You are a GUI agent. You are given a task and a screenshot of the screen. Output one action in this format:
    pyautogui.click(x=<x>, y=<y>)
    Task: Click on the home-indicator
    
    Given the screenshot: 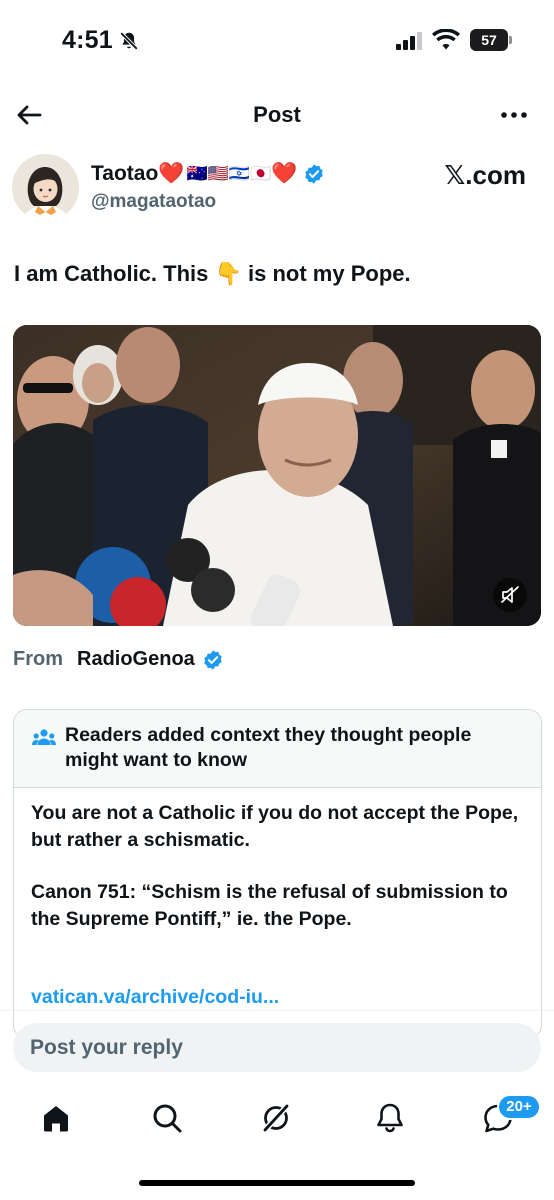 What is the action you would take?
    pyautogui.click(x=277, y=1183)
    